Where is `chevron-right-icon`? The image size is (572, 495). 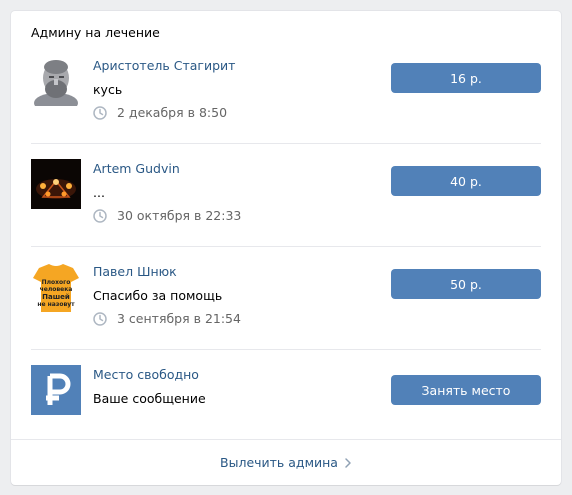 chevron-right-icon is located at coordinates (348, 462).